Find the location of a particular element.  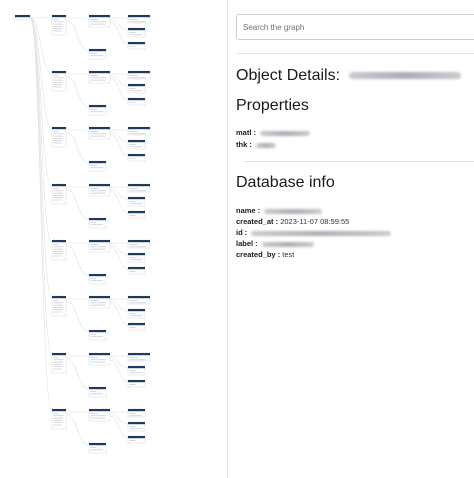

object-details-heading: Object Details: is located at coordinates (348, 76).